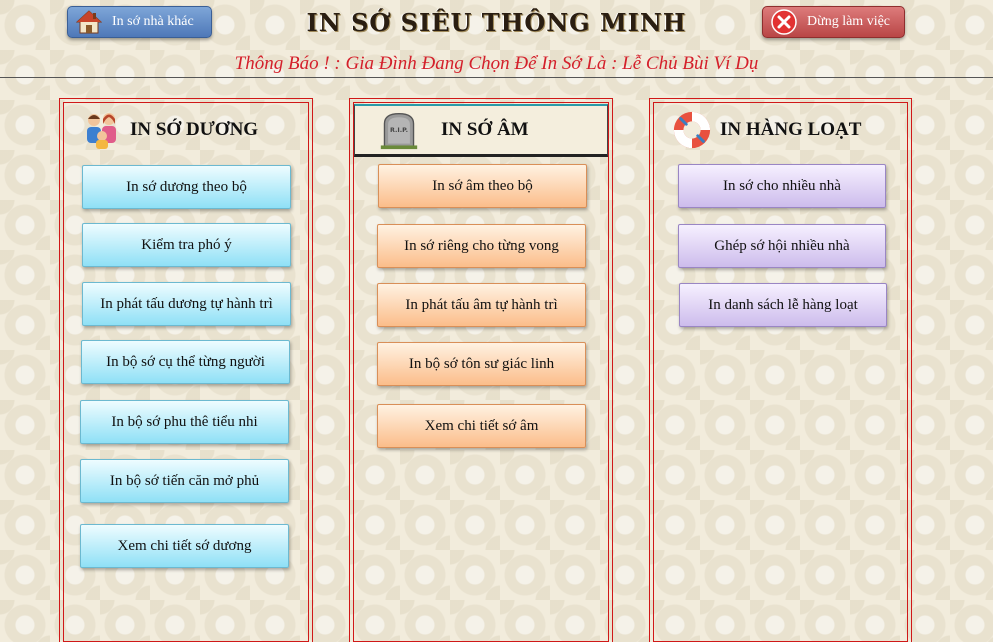 The image size is (993, 642). What do you see at coordinates (184, 546) in the screenshot?
I see `xem-chi-tiet-so-duong-button: Xem chi tiết sớ dương` at bounding box center [184, 546].